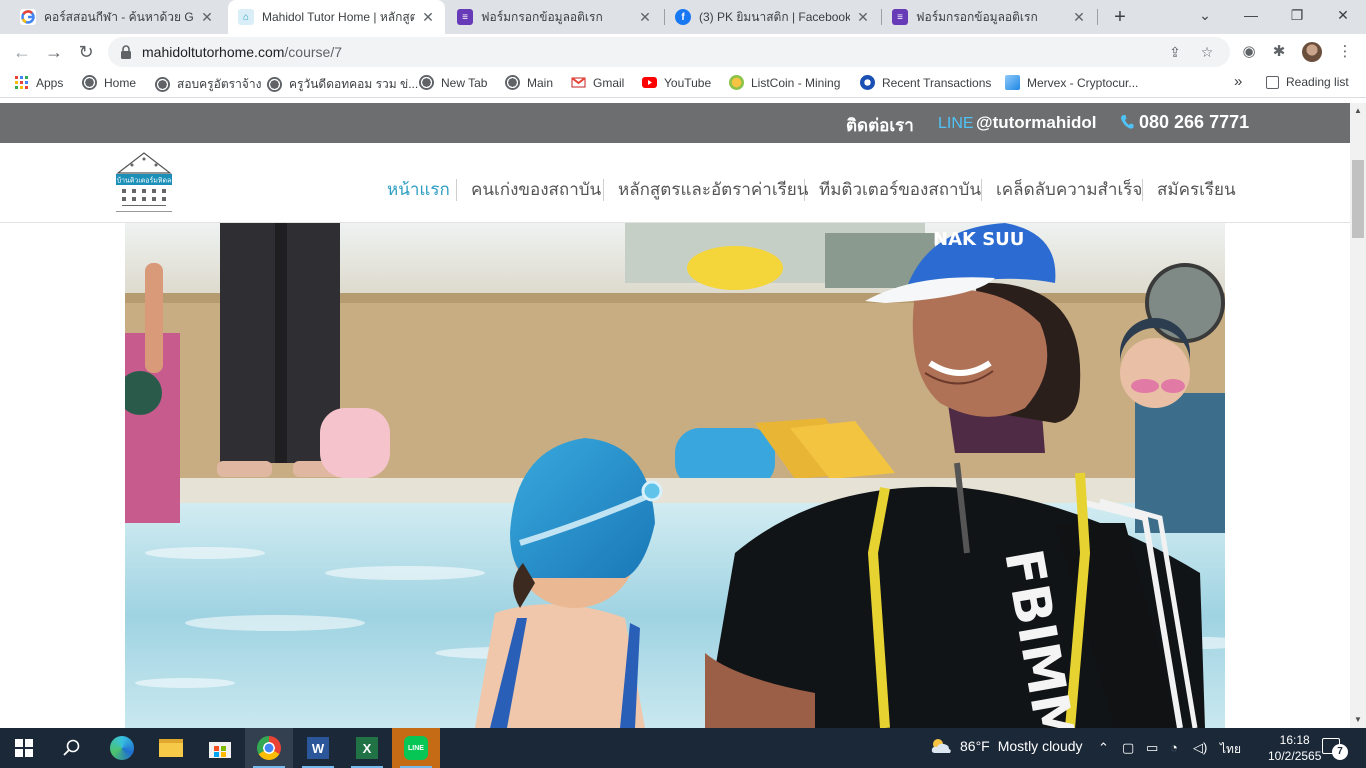 Image resolution: width=1366 pixels, height=768 pixels. Describe the element at coordinates (713, 189) in the screenshot. I see `nav-courses-fees: หลักสูตรและอัตราค่าเรียน` at that location.